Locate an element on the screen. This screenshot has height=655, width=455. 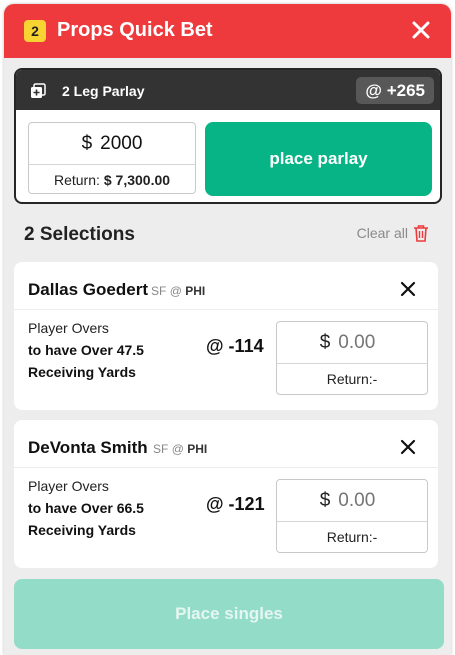
parlay-stake-value: 2000 is located at coordinates (121, 143).